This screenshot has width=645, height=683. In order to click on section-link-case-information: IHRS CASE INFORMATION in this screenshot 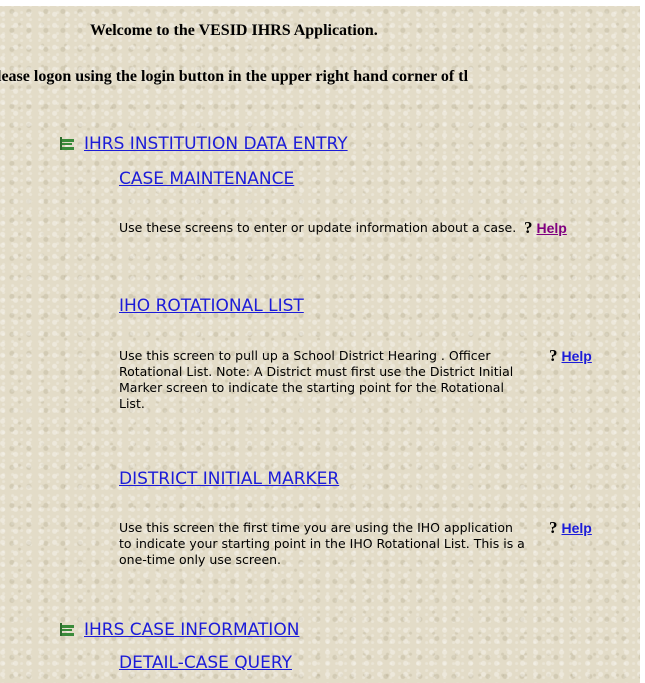, I will do `click(191, 630)`.